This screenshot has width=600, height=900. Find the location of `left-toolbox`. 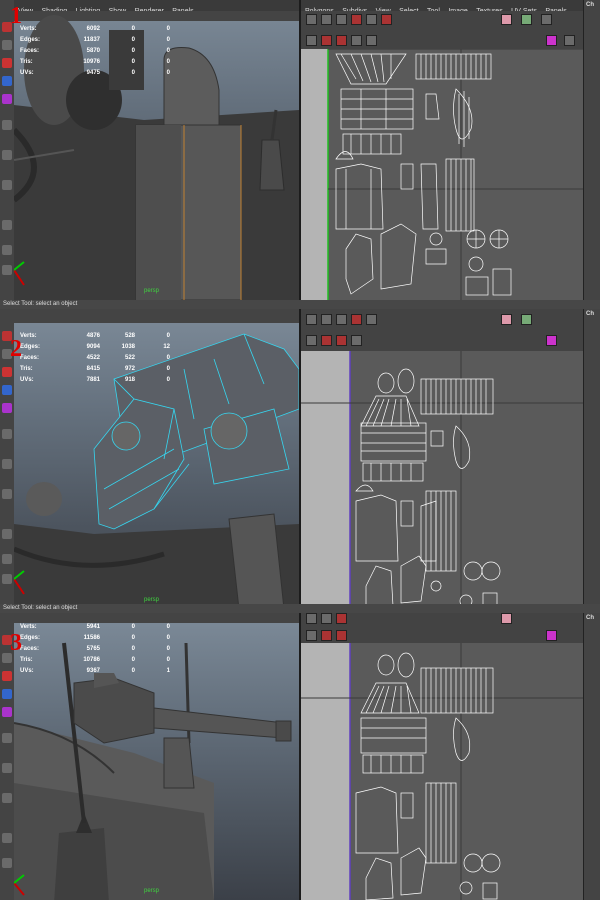

left-toolbox is located at coordinates (7, 150).